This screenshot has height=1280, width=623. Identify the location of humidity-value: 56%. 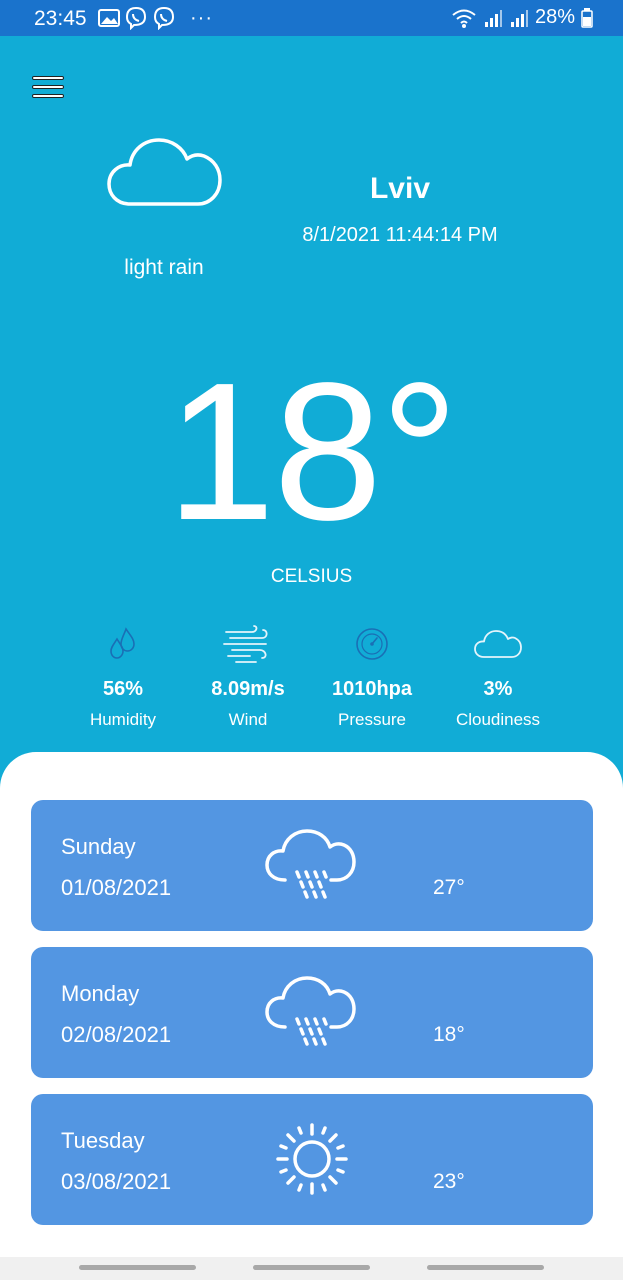
(123, 689).